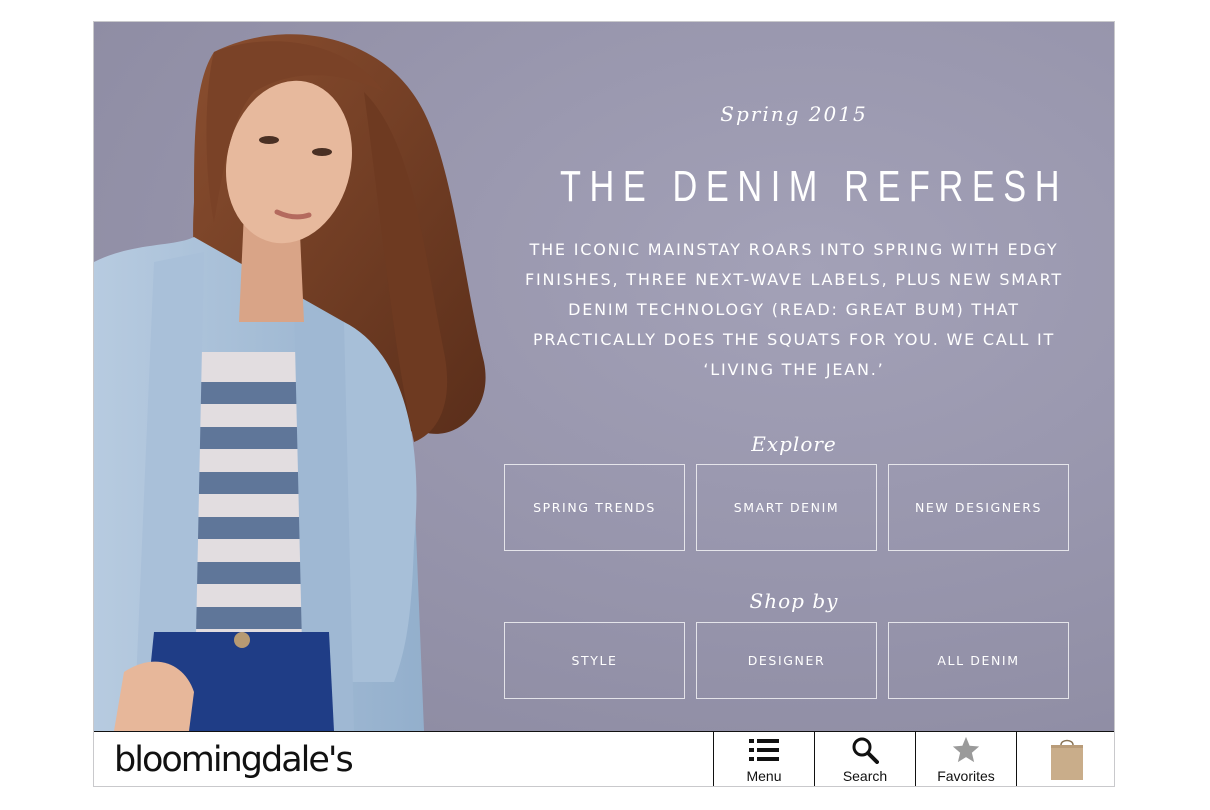  Describe the element at coordinates (234, 760) in the screenshot. I see `bloomingdales-logo: bloomingdale's` at that location.